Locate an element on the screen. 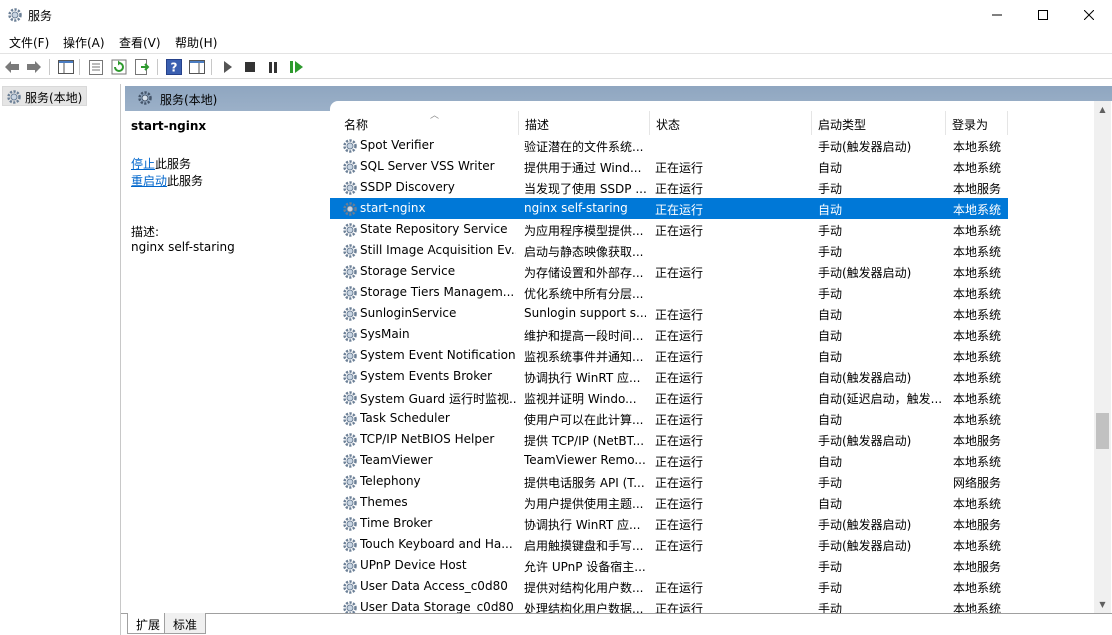 The width and height of the screenshot is (1112, 635). show-hide-tree-icon is located at coordinates (66, 67).